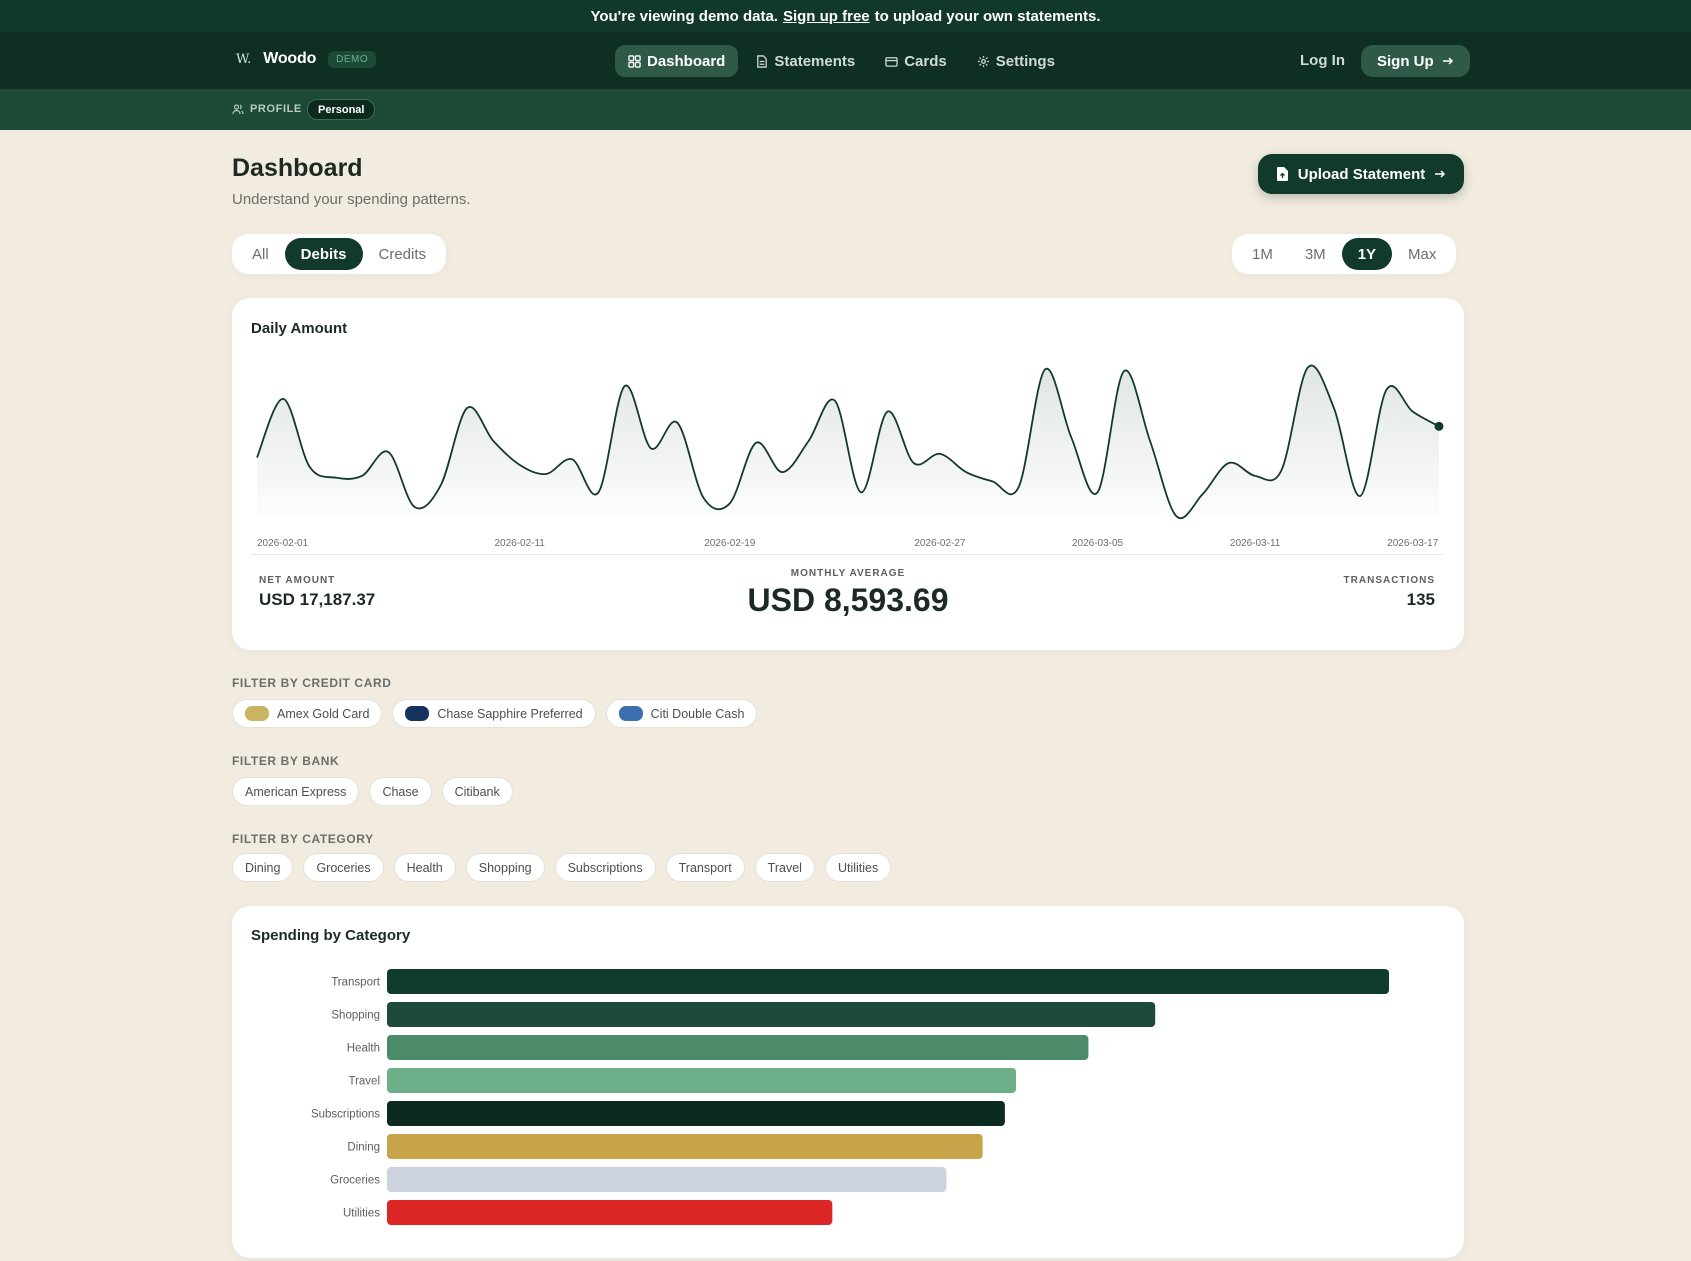 This screenshot has height=1261, width=1691. Describe the element at coordinates (296, 791) in the screenshot. I see `filter-bank-american-express: American Express` at that location.